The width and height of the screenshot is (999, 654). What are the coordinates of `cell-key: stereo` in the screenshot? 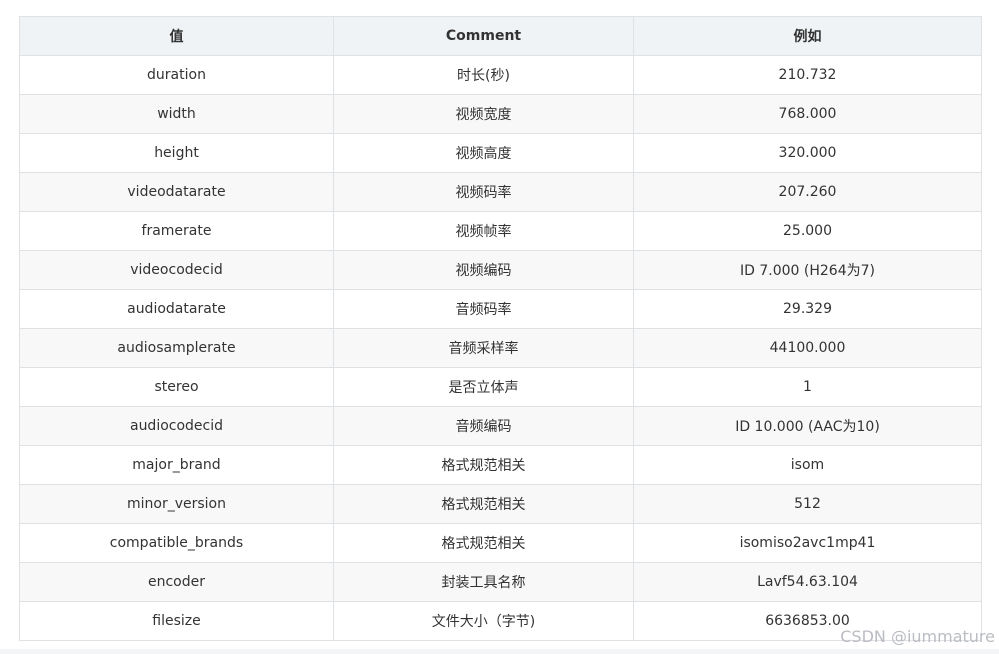 It's located at (176, 387).